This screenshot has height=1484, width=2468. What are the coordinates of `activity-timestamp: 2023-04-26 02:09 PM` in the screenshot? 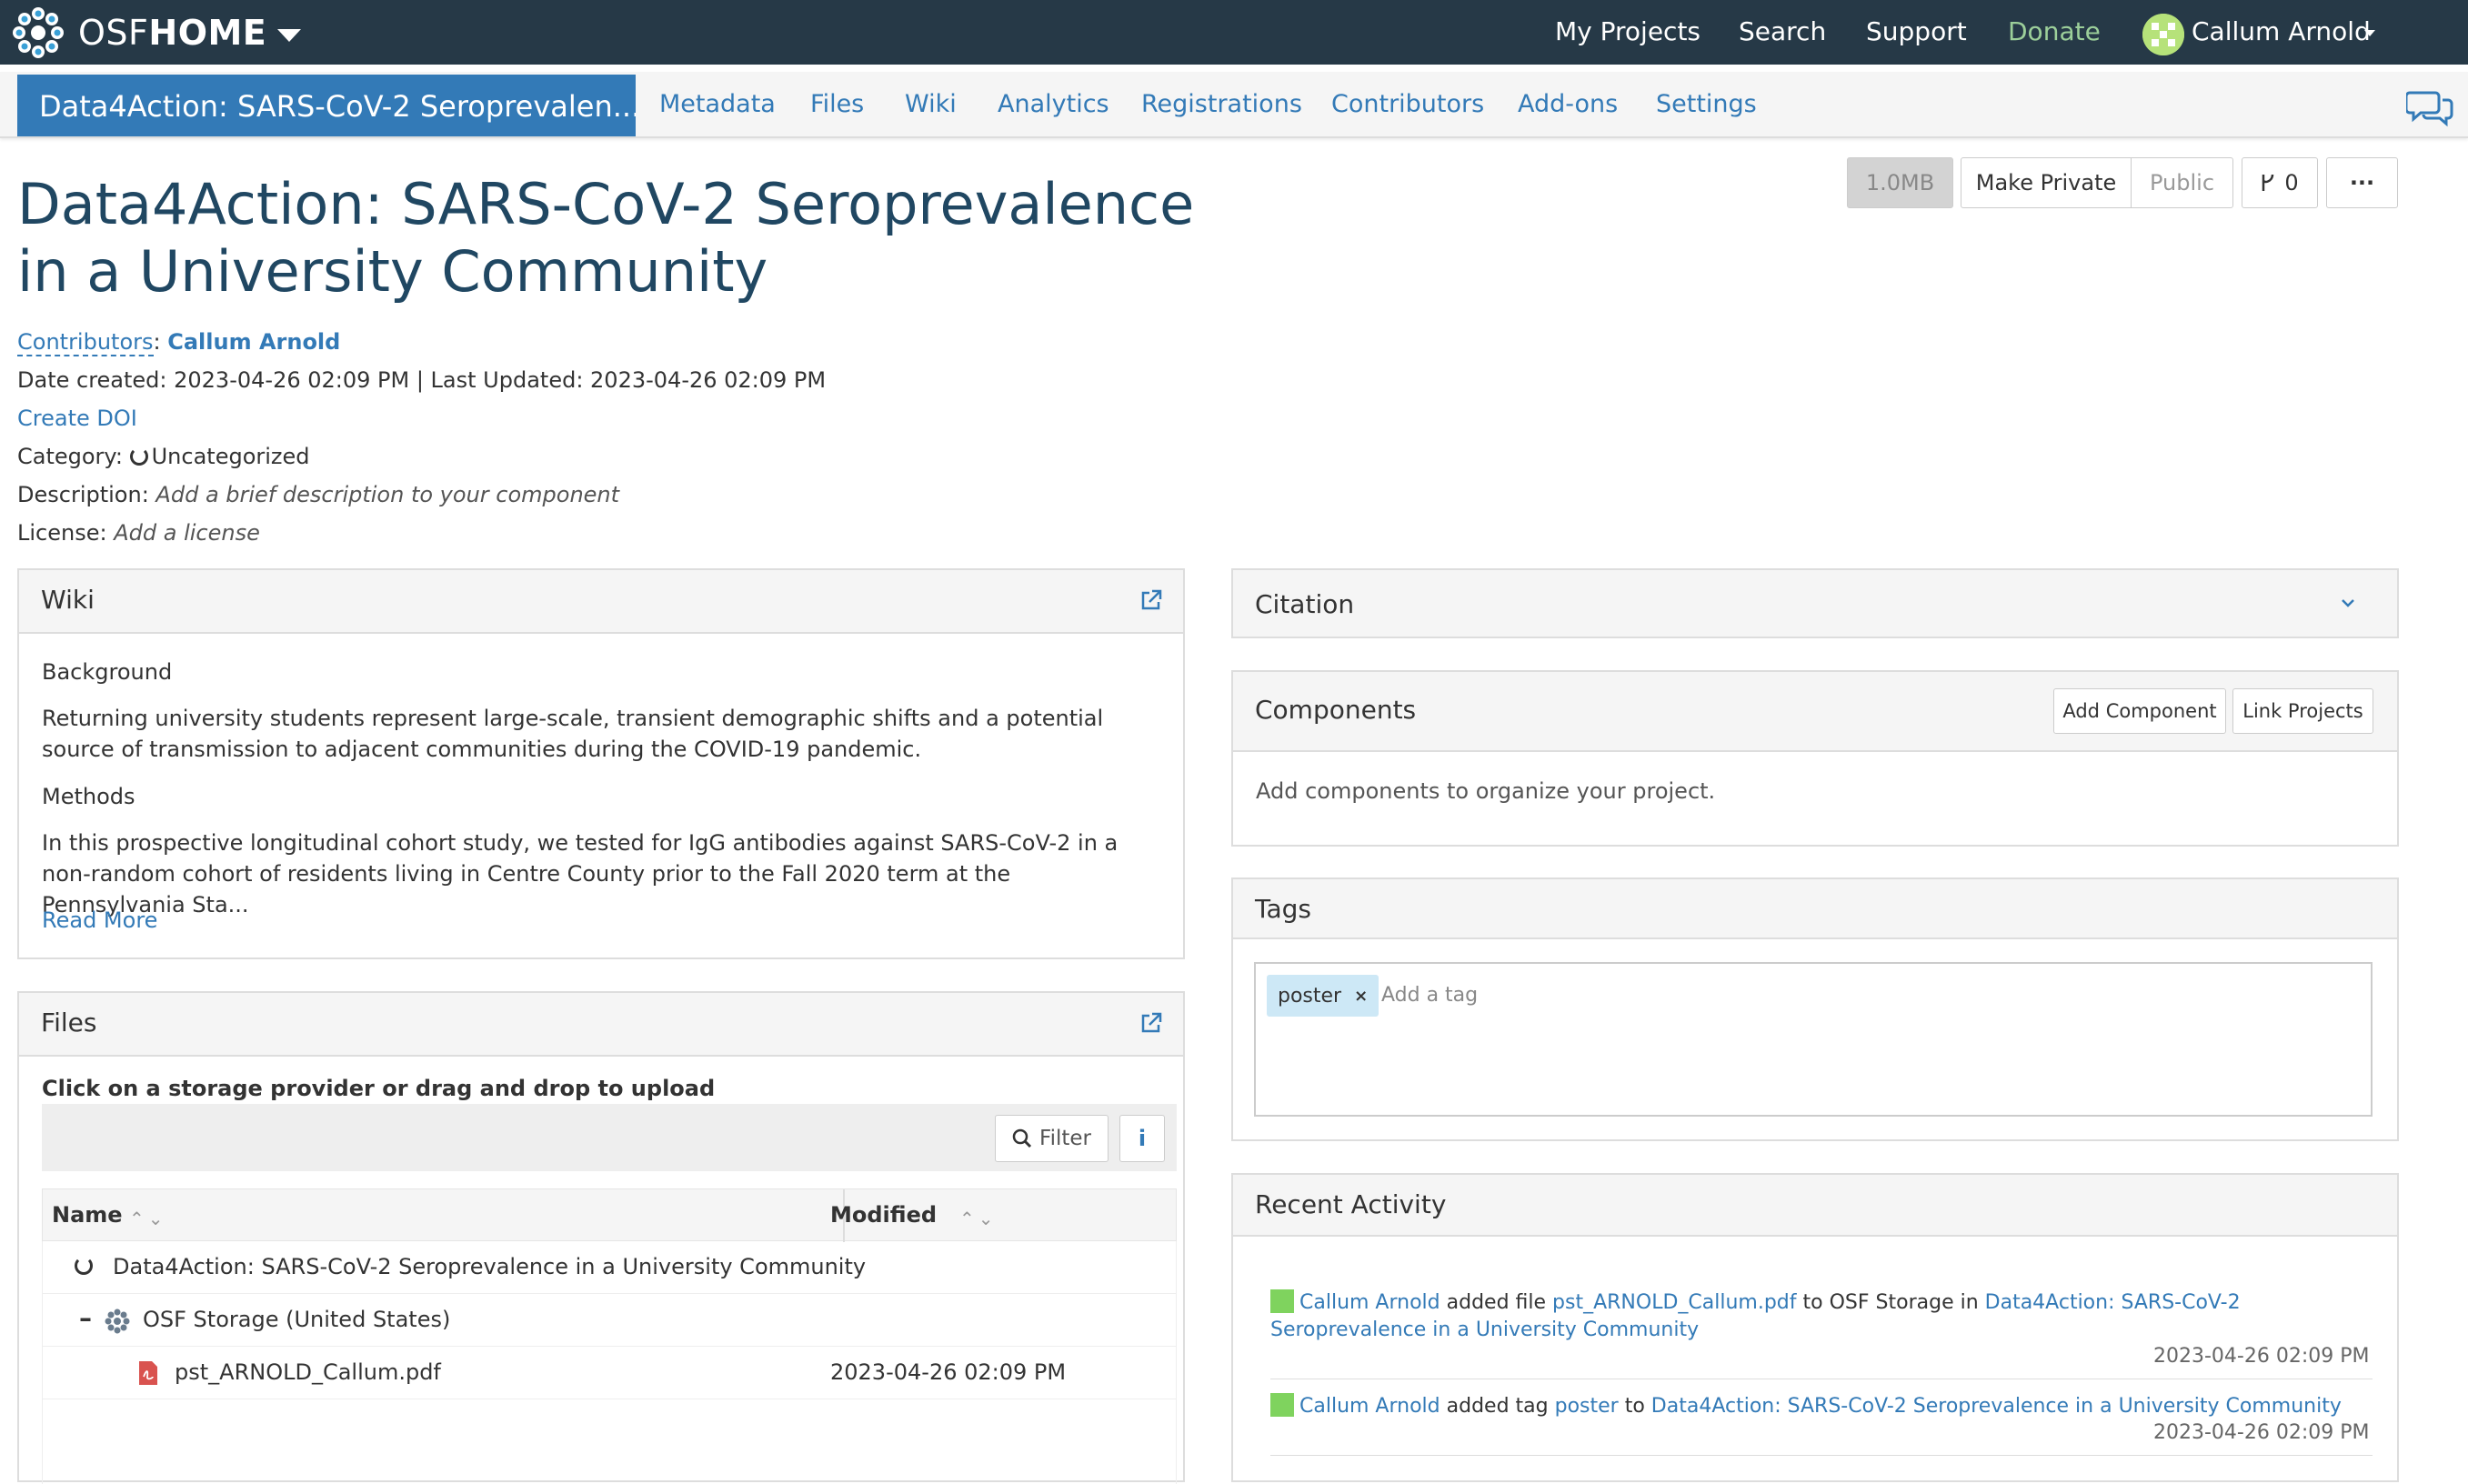 It's located at (2261, 1432).